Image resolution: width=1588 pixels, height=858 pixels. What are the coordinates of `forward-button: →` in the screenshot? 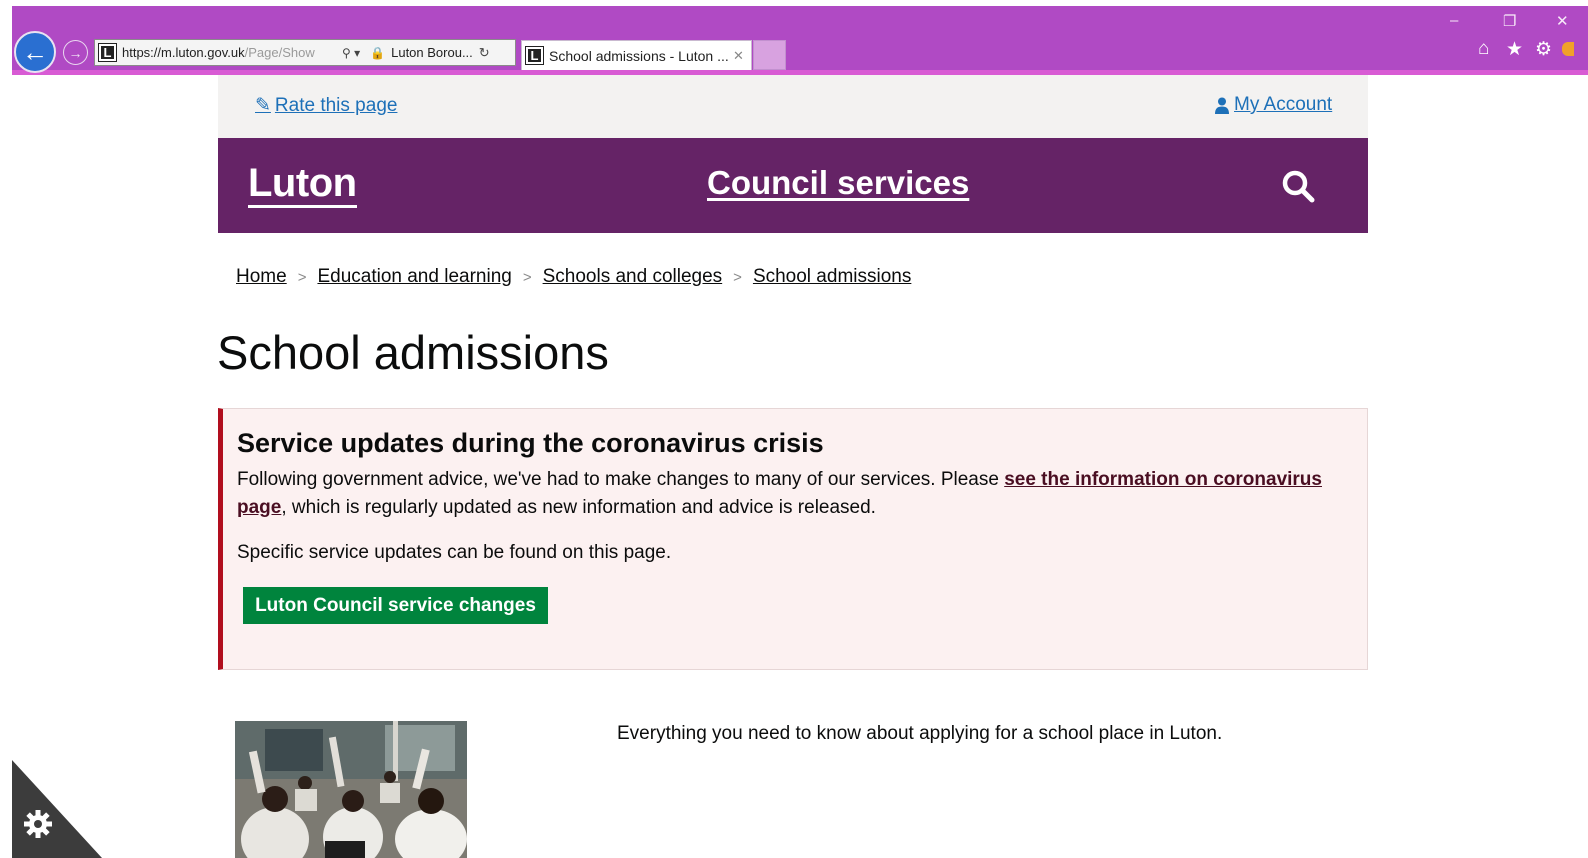 It's located at (75, 52).